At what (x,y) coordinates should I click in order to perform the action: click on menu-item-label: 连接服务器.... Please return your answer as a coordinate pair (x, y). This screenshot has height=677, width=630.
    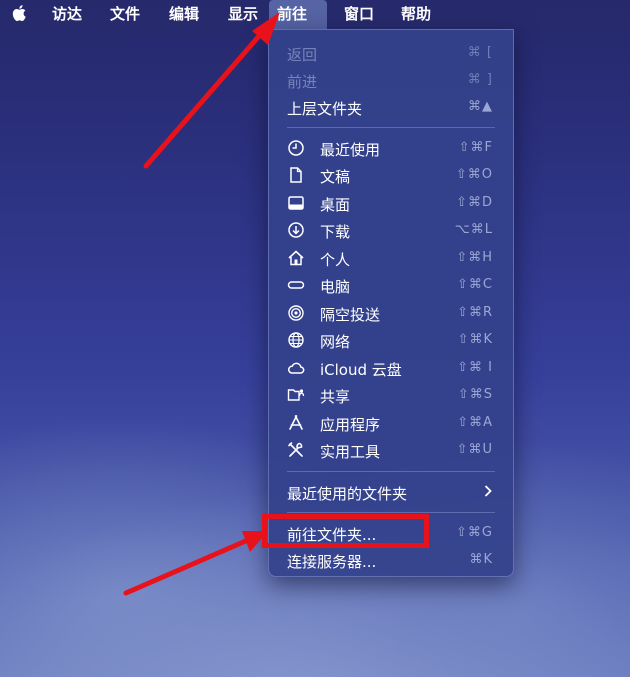
    Looking at the image, I should click on (332, 562).